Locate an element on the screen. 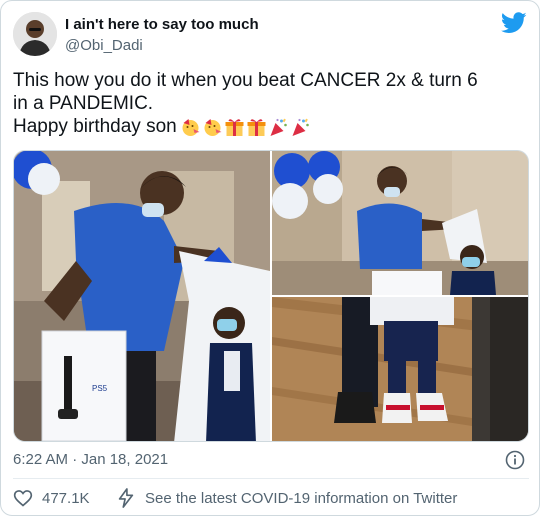 The width and height of the screenshot is (540, 516). tweet-text-line-2: in a PANDEMIC. is located at coordinates (83, 103).